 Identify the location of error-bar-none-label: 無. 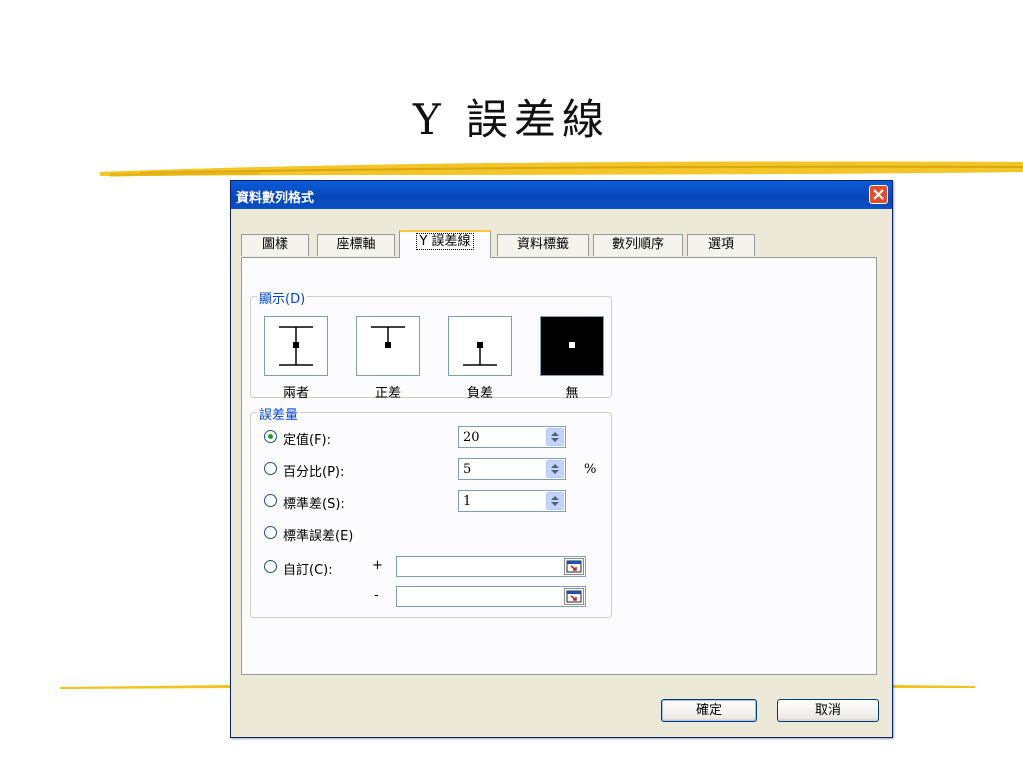
(572, 393).